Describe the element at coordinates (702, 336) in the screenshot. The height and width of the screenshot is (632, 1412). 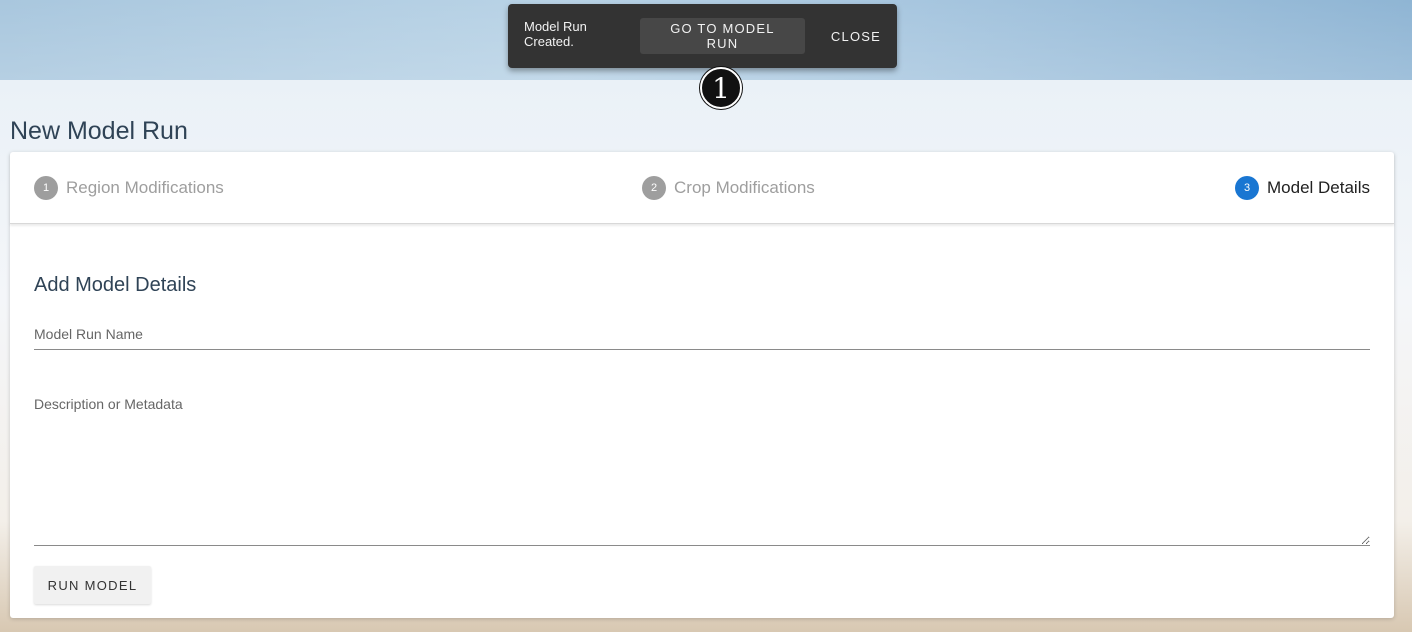
I see `model-run-name-input` at that location.